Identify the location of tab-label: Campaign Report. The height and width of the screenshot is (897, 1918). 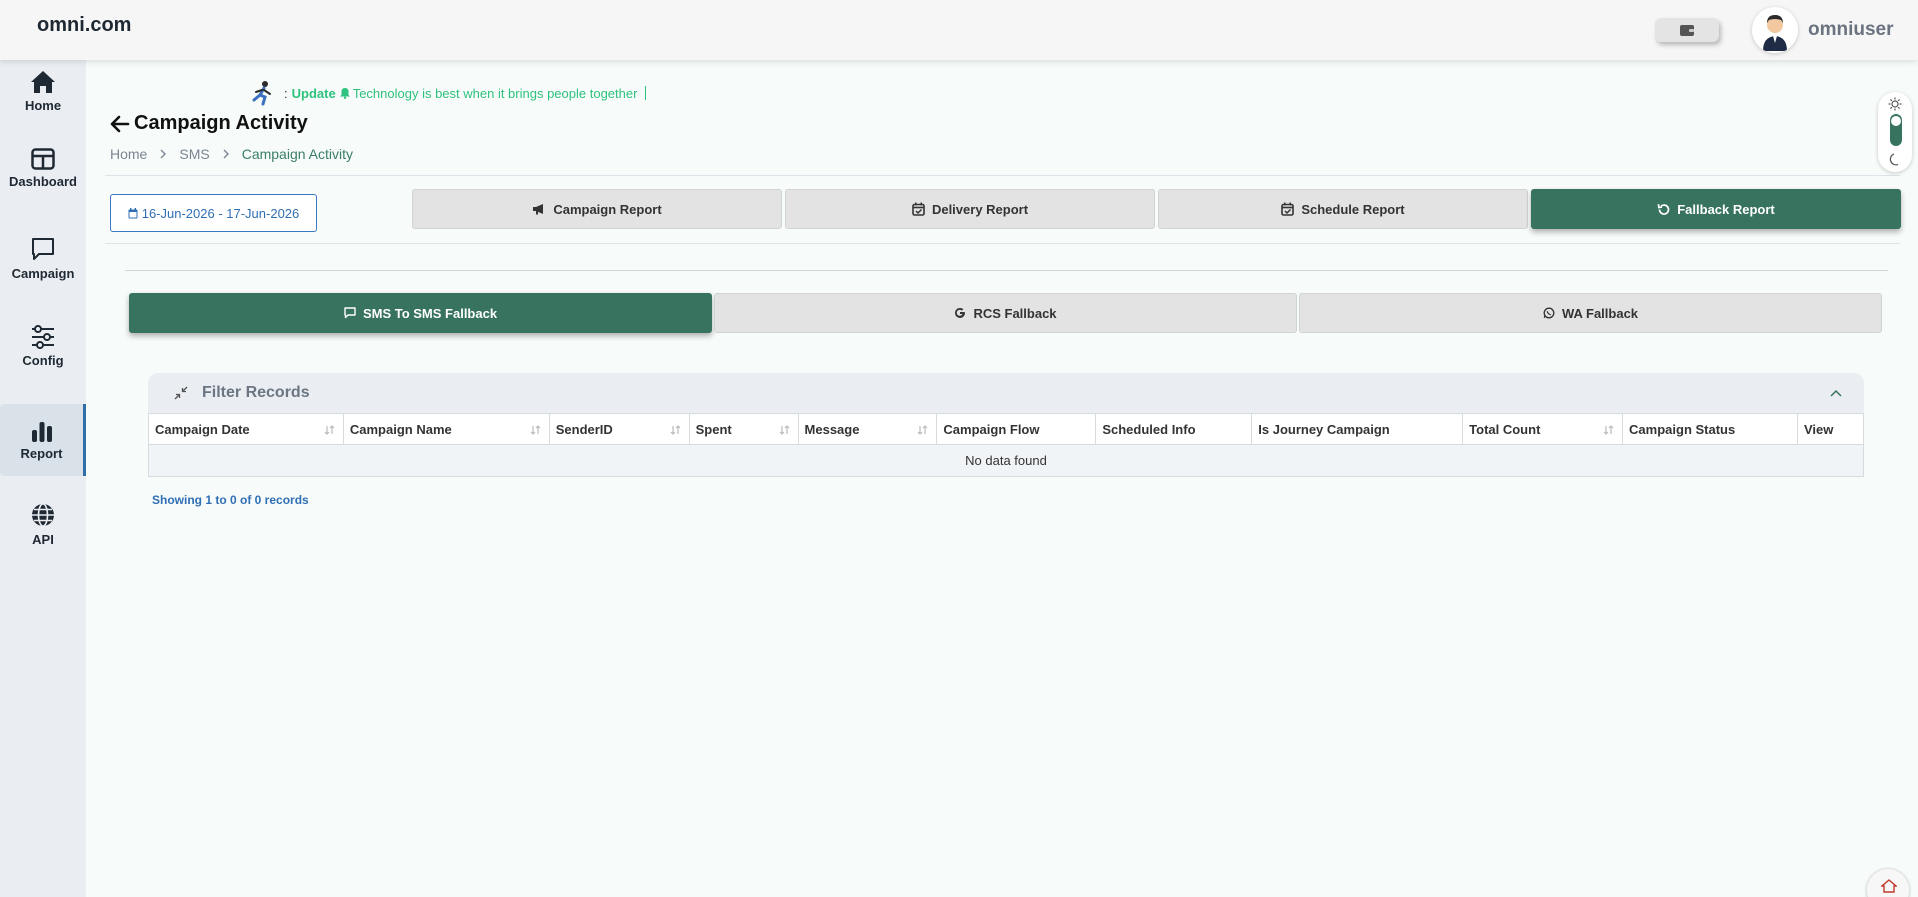
(607, 209).